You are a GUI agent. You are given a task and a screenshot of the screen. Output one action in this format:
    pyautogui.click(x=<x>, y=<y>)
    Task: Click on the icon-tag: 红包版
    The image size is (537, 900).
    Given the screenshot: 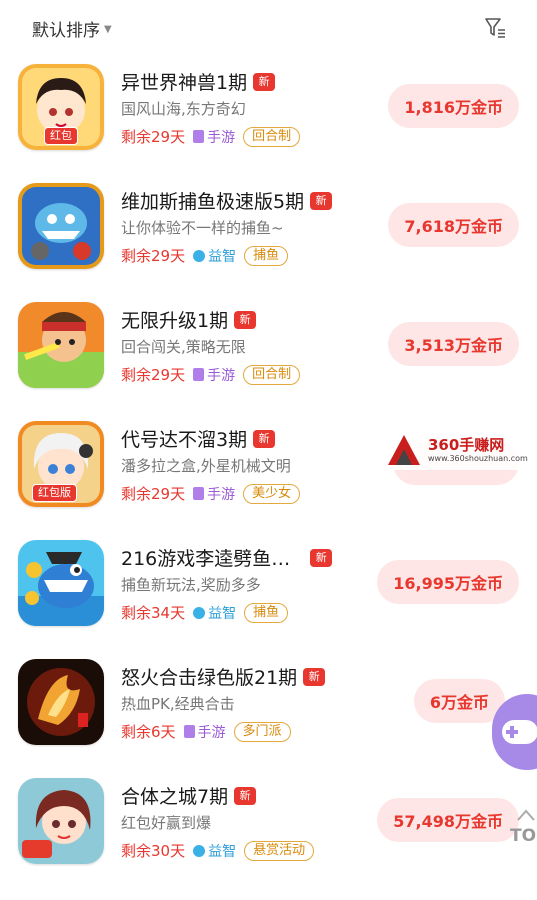 What is the action you would take?
    pyautogui.click(x=54, y=493)
    